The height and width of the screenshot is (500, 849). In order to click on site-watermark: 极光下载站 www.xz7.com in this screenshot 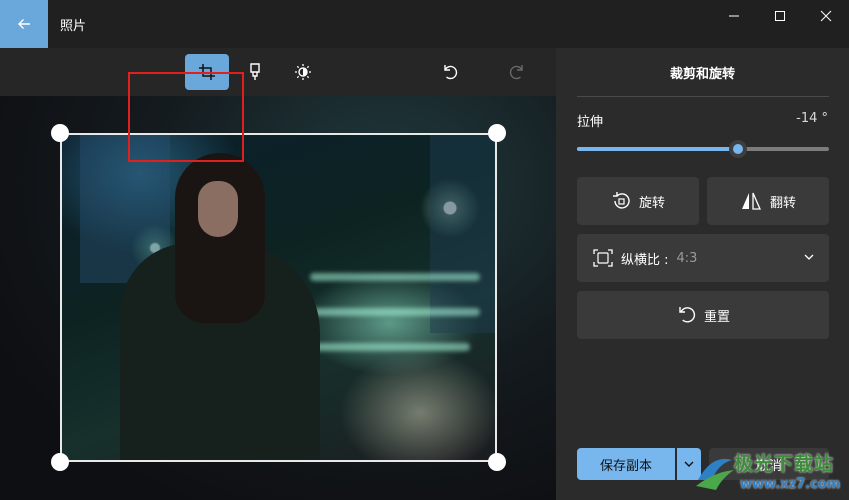, I will do `click(769, 472)`.